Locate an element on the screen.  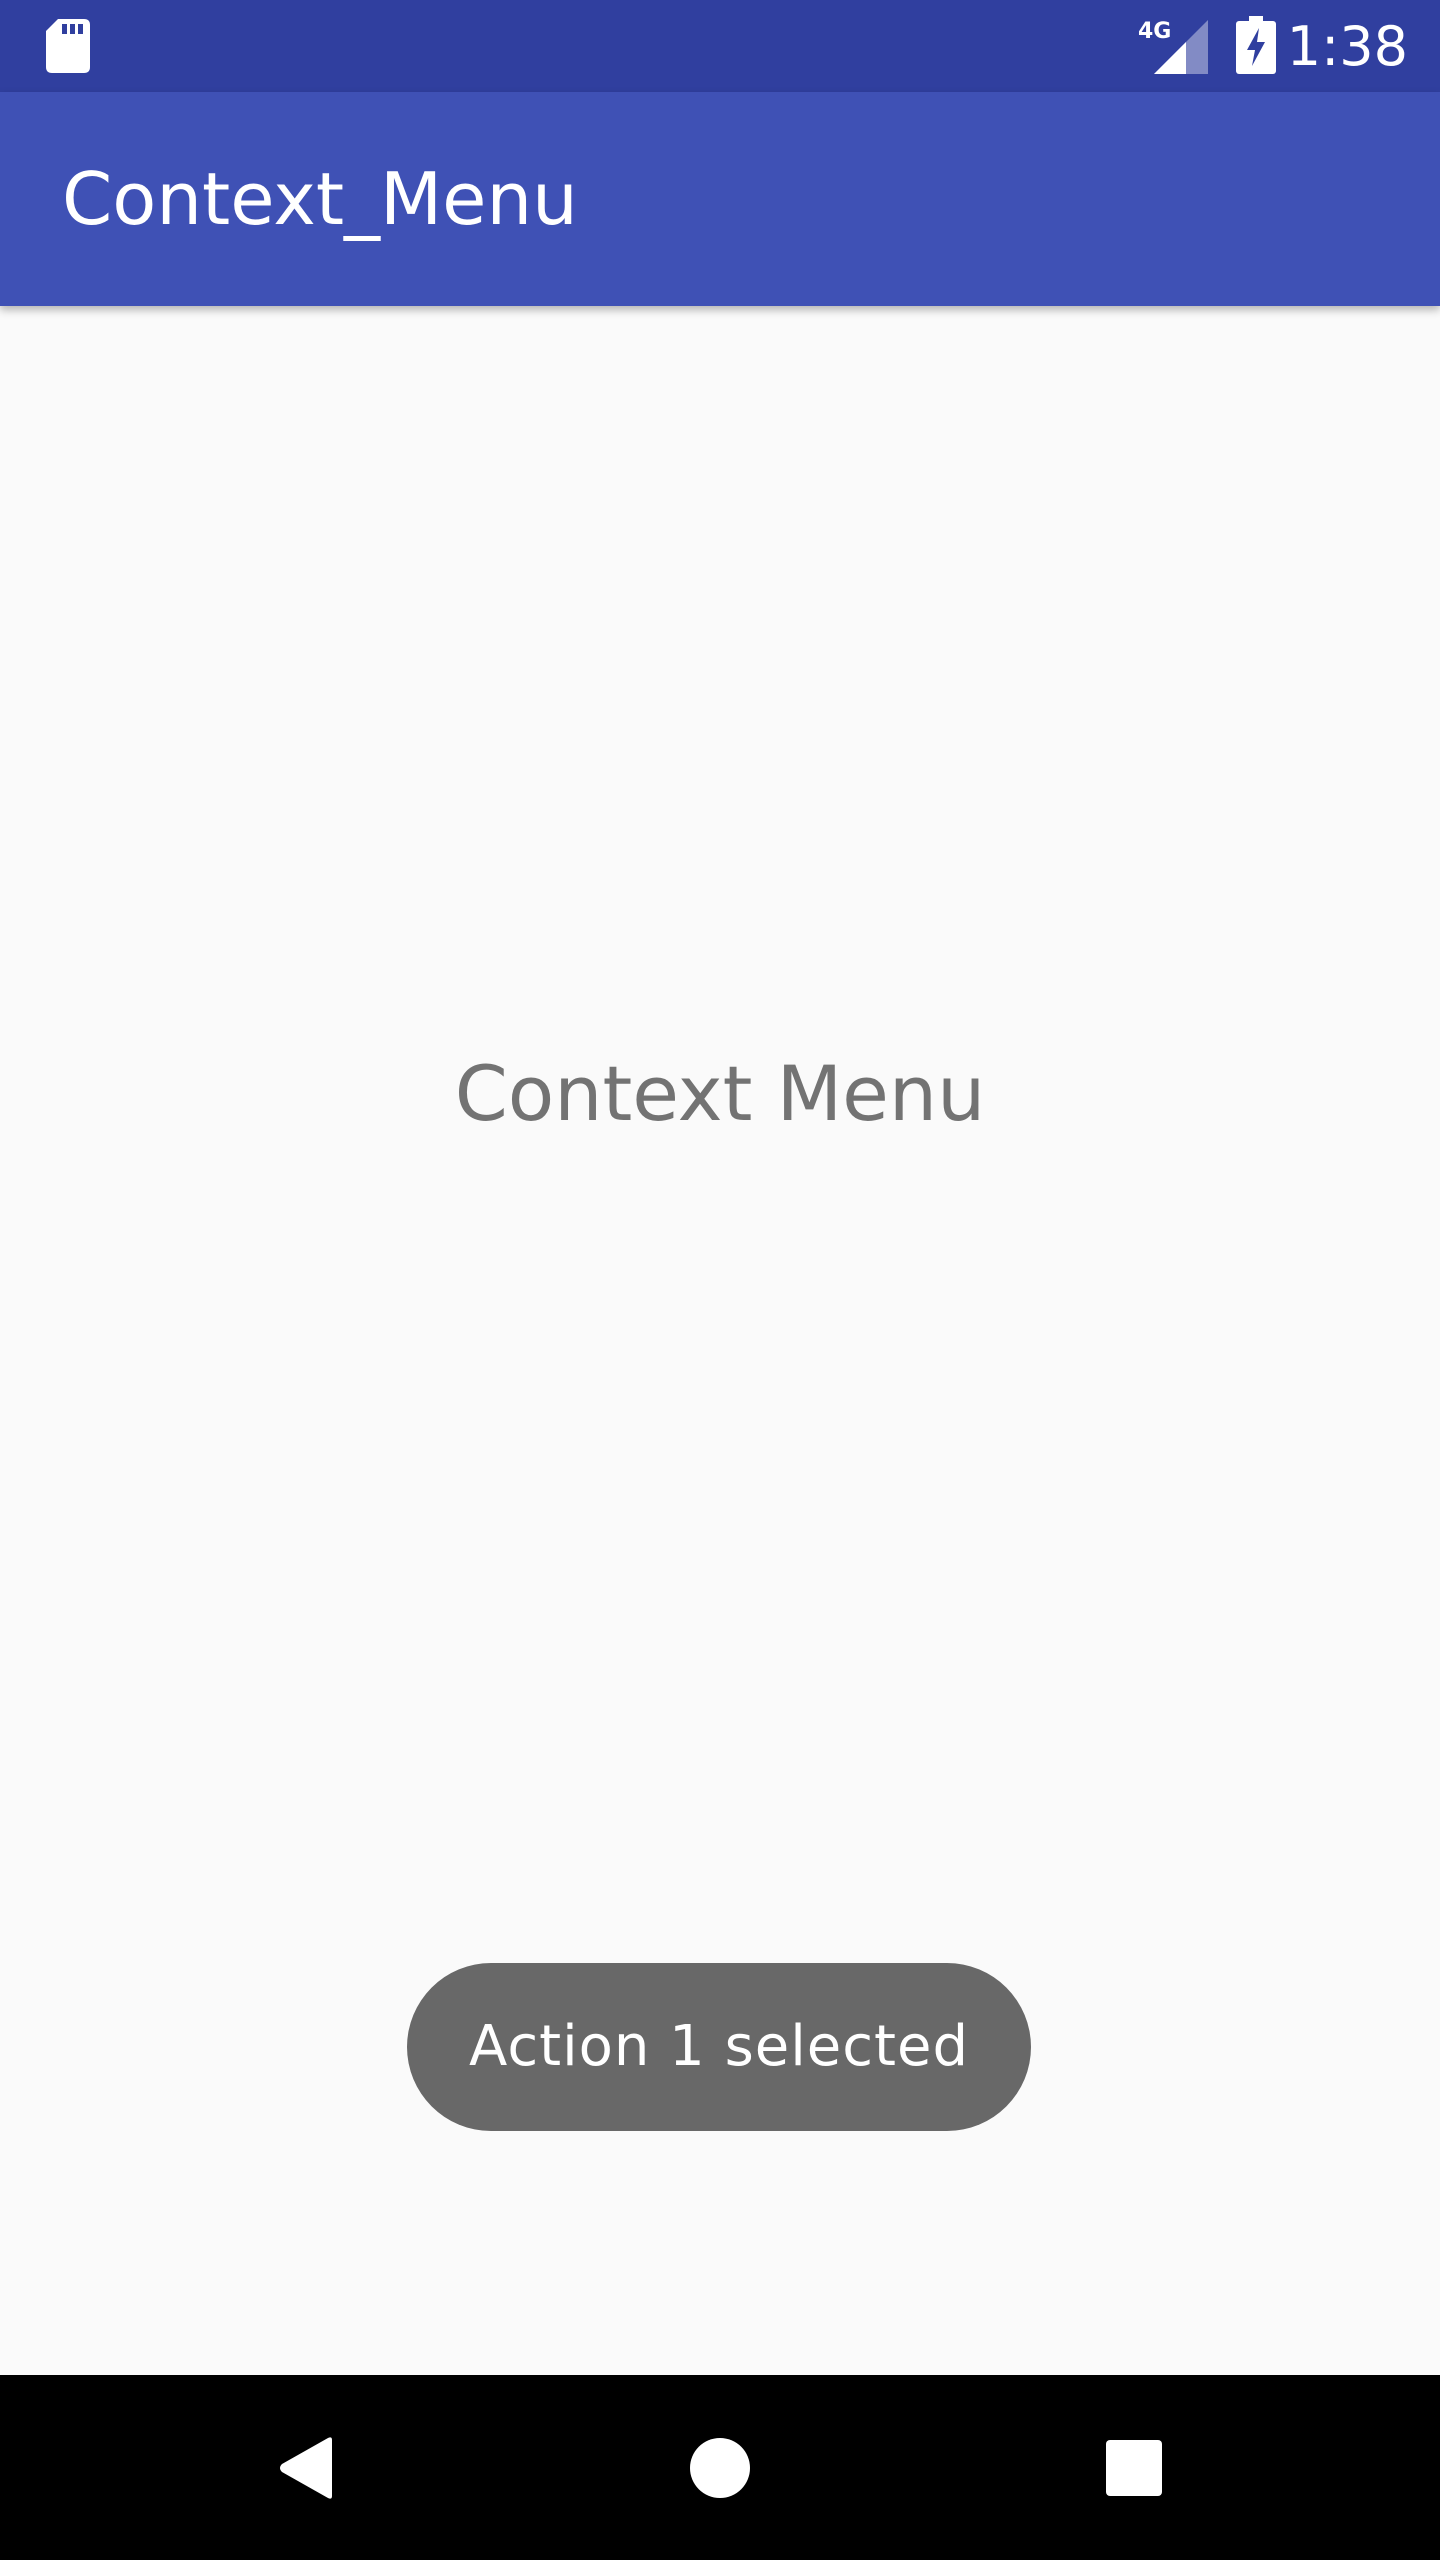
home-icon is located at coordinates (720, 2467).